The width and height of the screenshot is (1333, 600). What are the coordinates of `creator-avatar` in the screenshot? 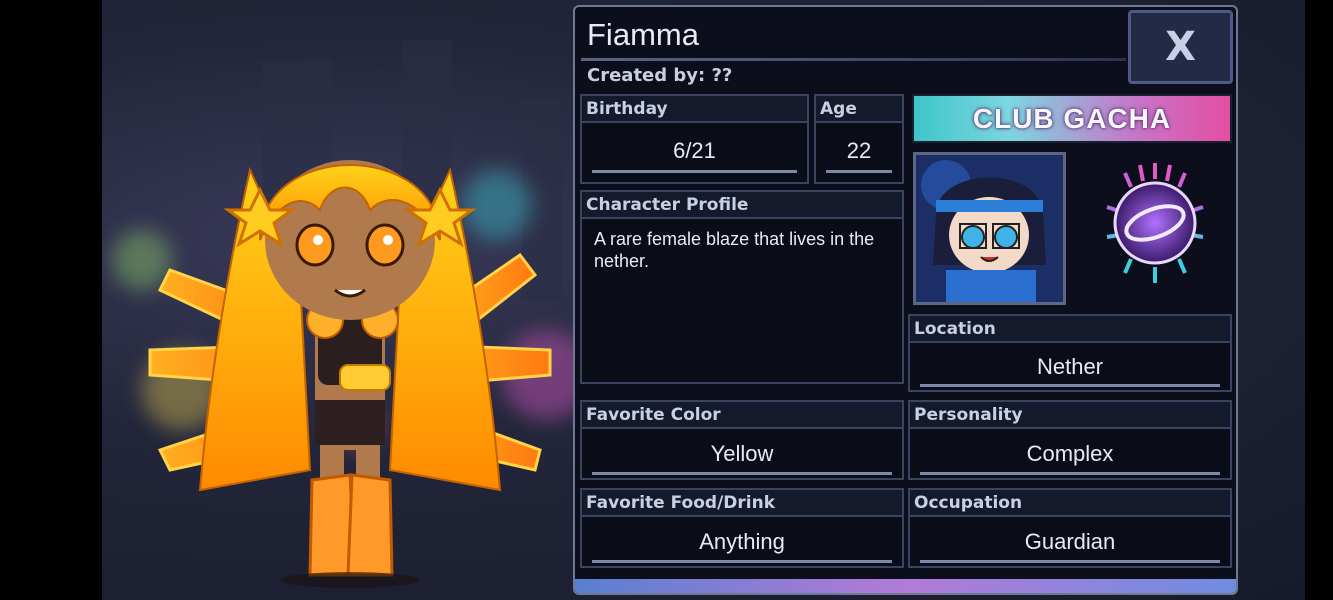 It's located at (989, 228).